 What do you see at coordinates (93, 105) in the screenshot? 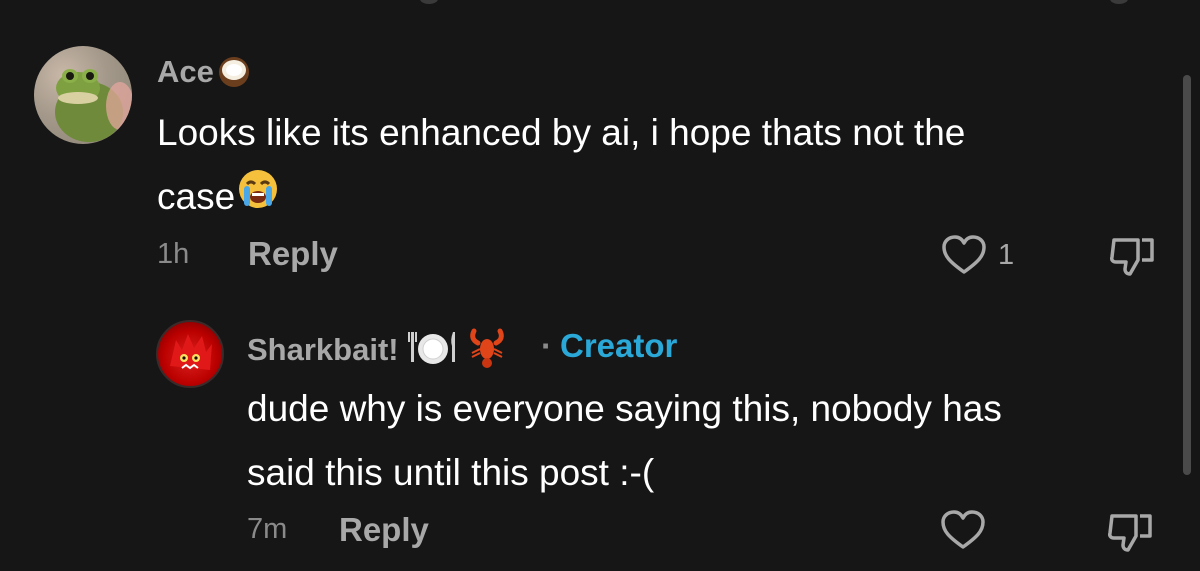
I see `frog-avatar-image` at bounding box center [93, 105].